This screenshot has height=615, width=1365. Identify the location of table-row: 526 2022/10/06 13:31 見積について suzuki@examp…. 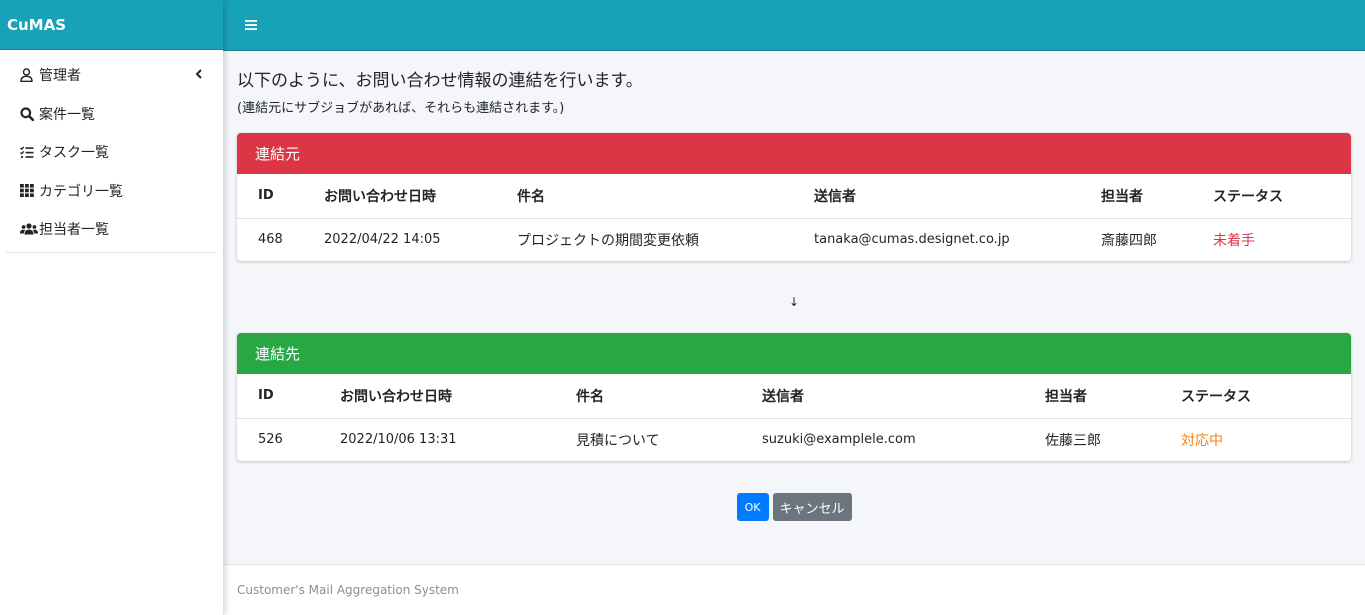
(794, 439).